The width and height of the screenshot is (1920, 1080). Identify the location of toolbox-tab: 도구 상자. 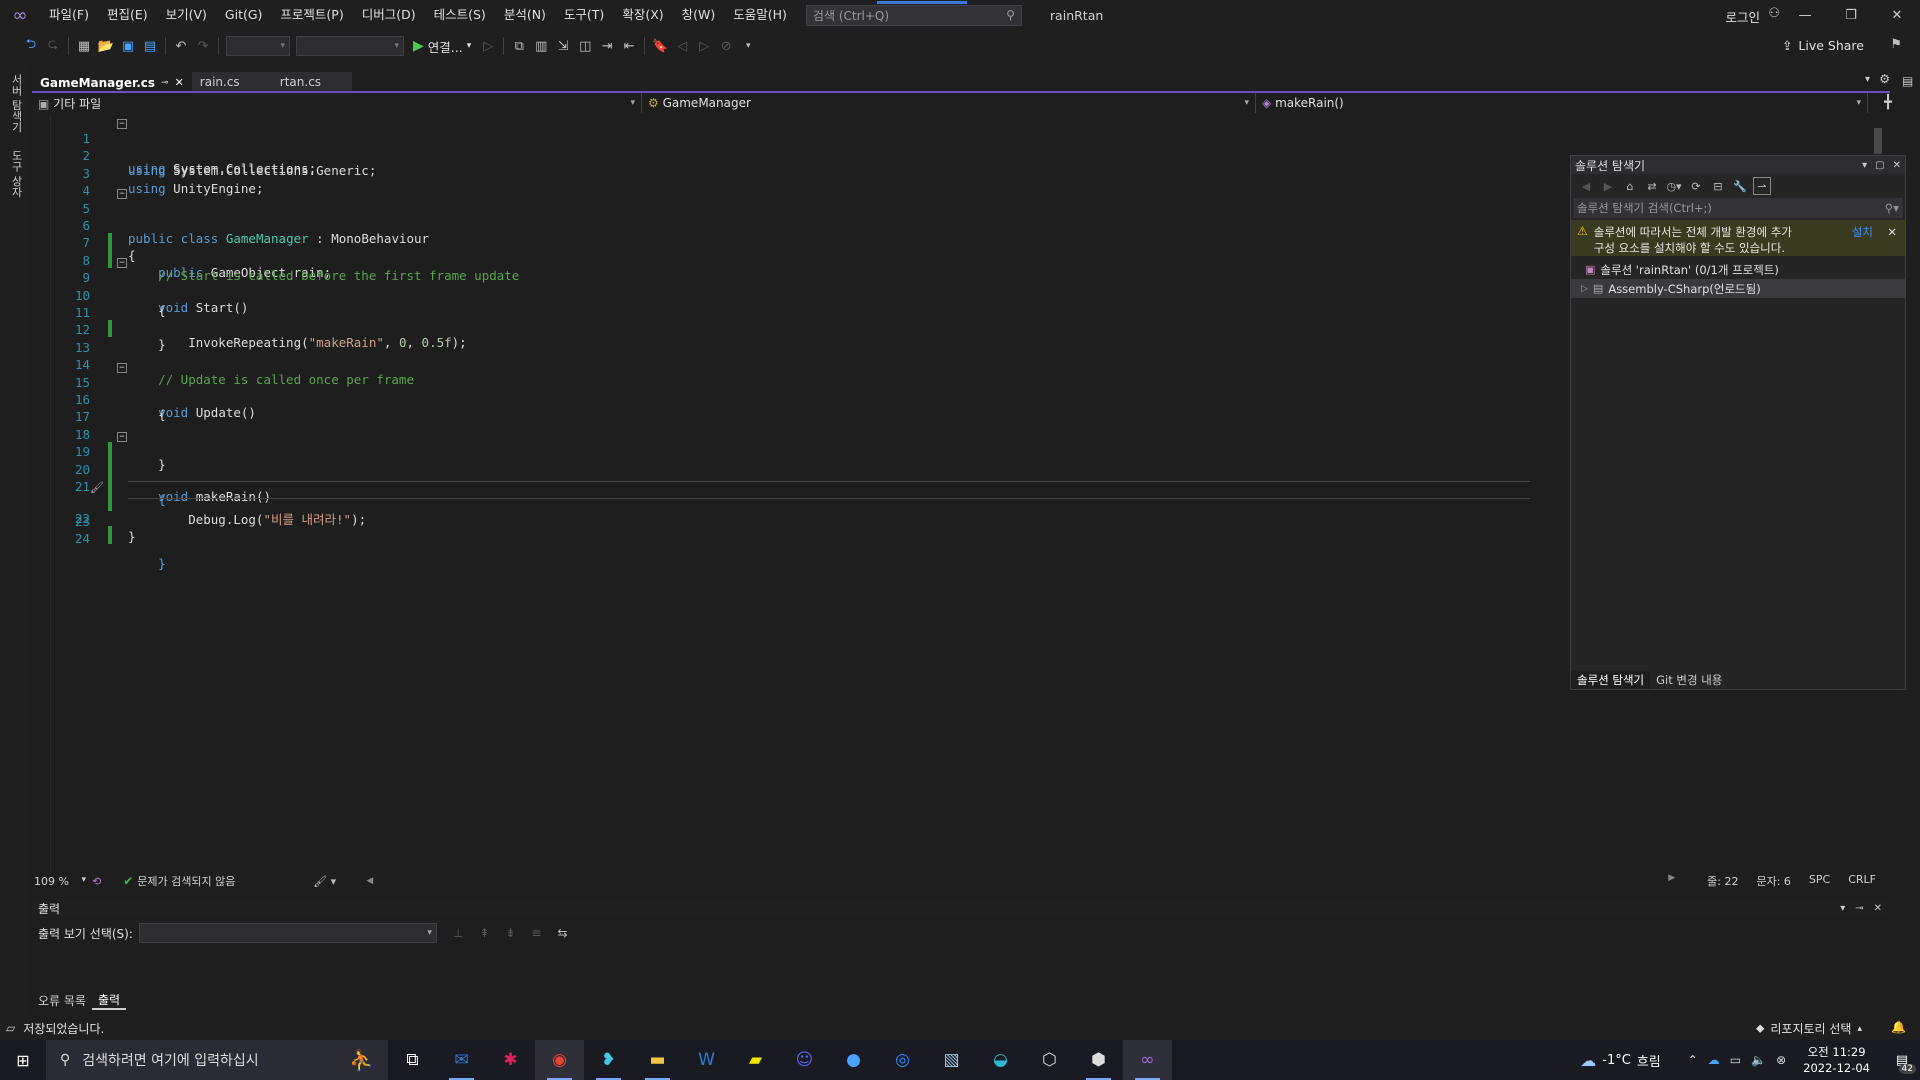
(16, 174).